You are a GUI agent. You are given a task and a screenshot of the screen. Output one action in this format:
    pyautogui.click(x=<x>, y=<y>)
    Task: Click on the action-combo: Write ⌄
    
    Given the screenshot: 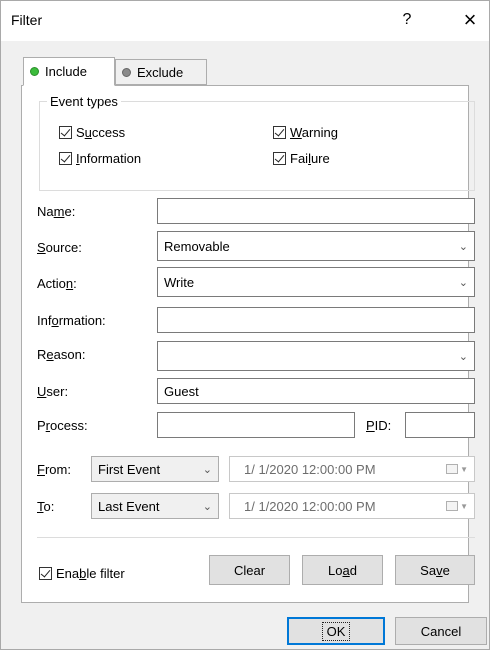 What is the action you would take?
    pyautogui.click(x=316, y=282)
    